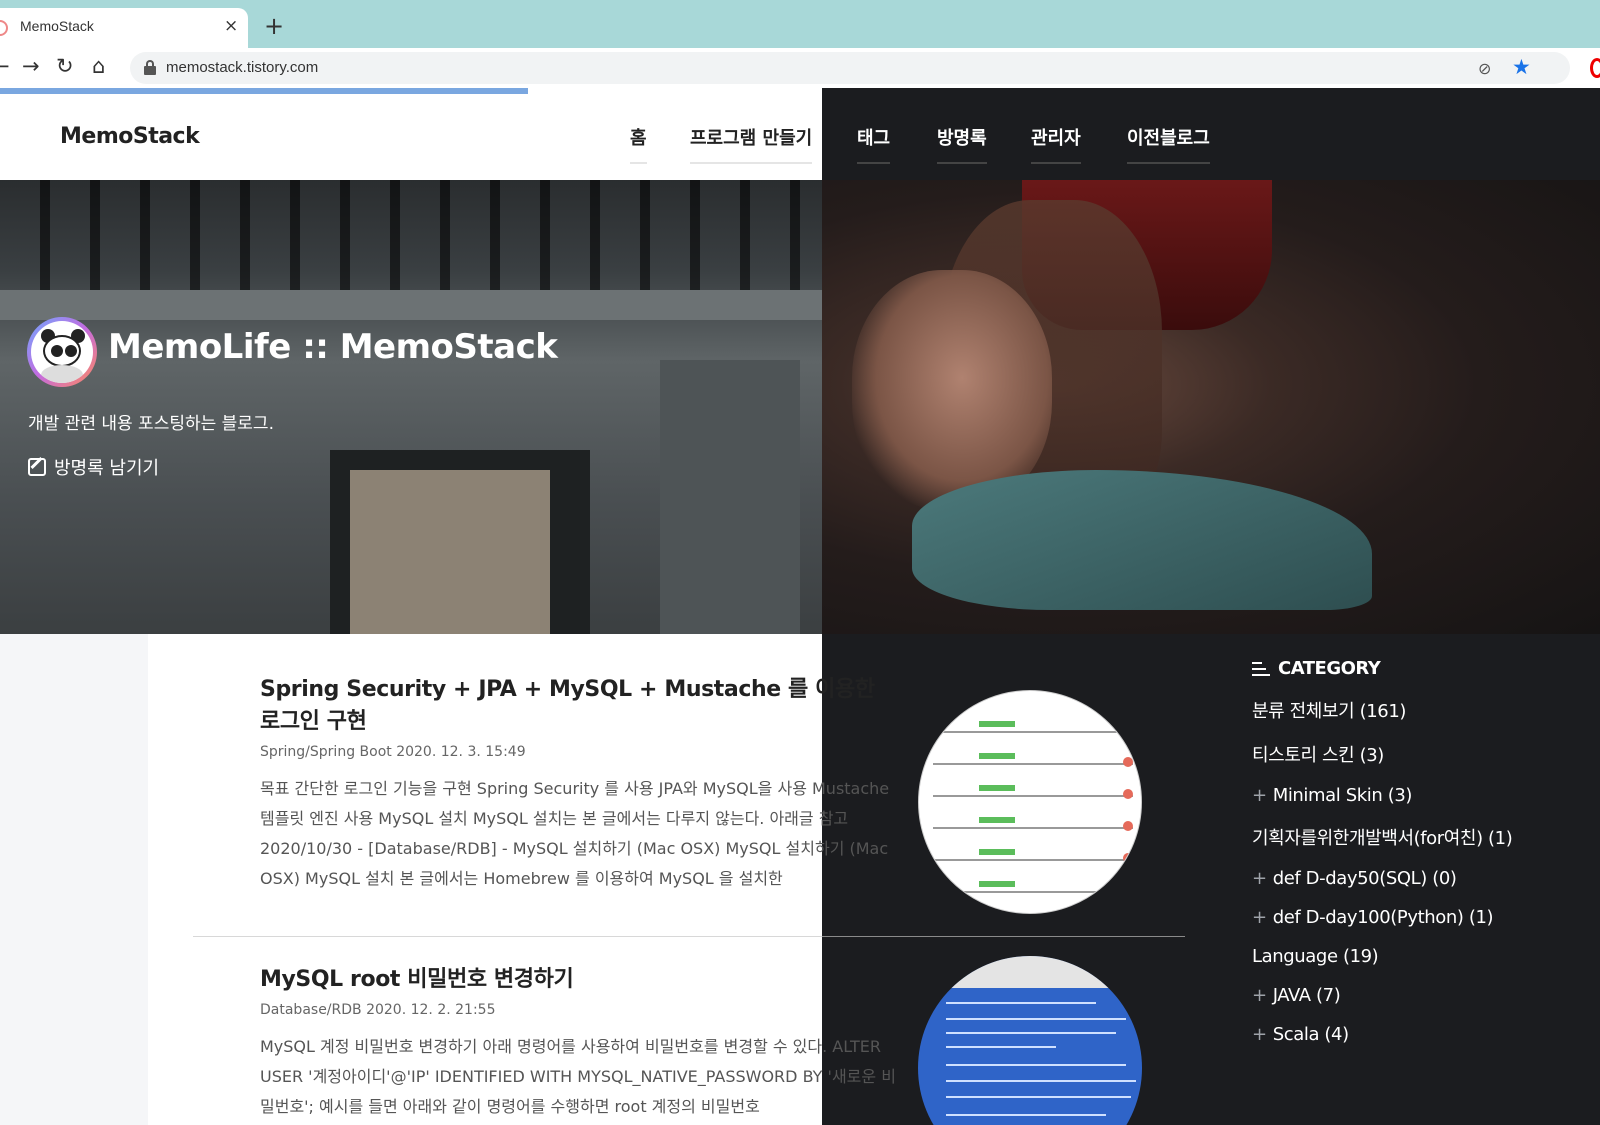 This screenshot has height=1125, width=1600. I want to click on favicon-icon, so click(4, 28).